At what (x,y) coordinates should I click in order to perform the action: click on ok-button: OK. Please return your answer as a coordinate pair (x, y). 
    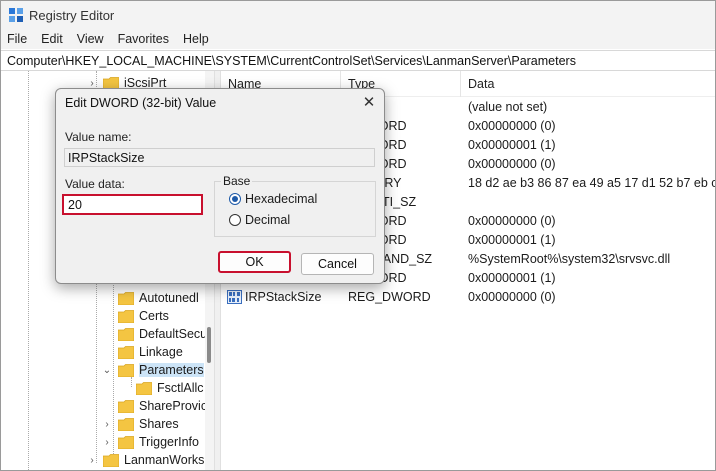
    Looking at the image, I should click on (254, 262).